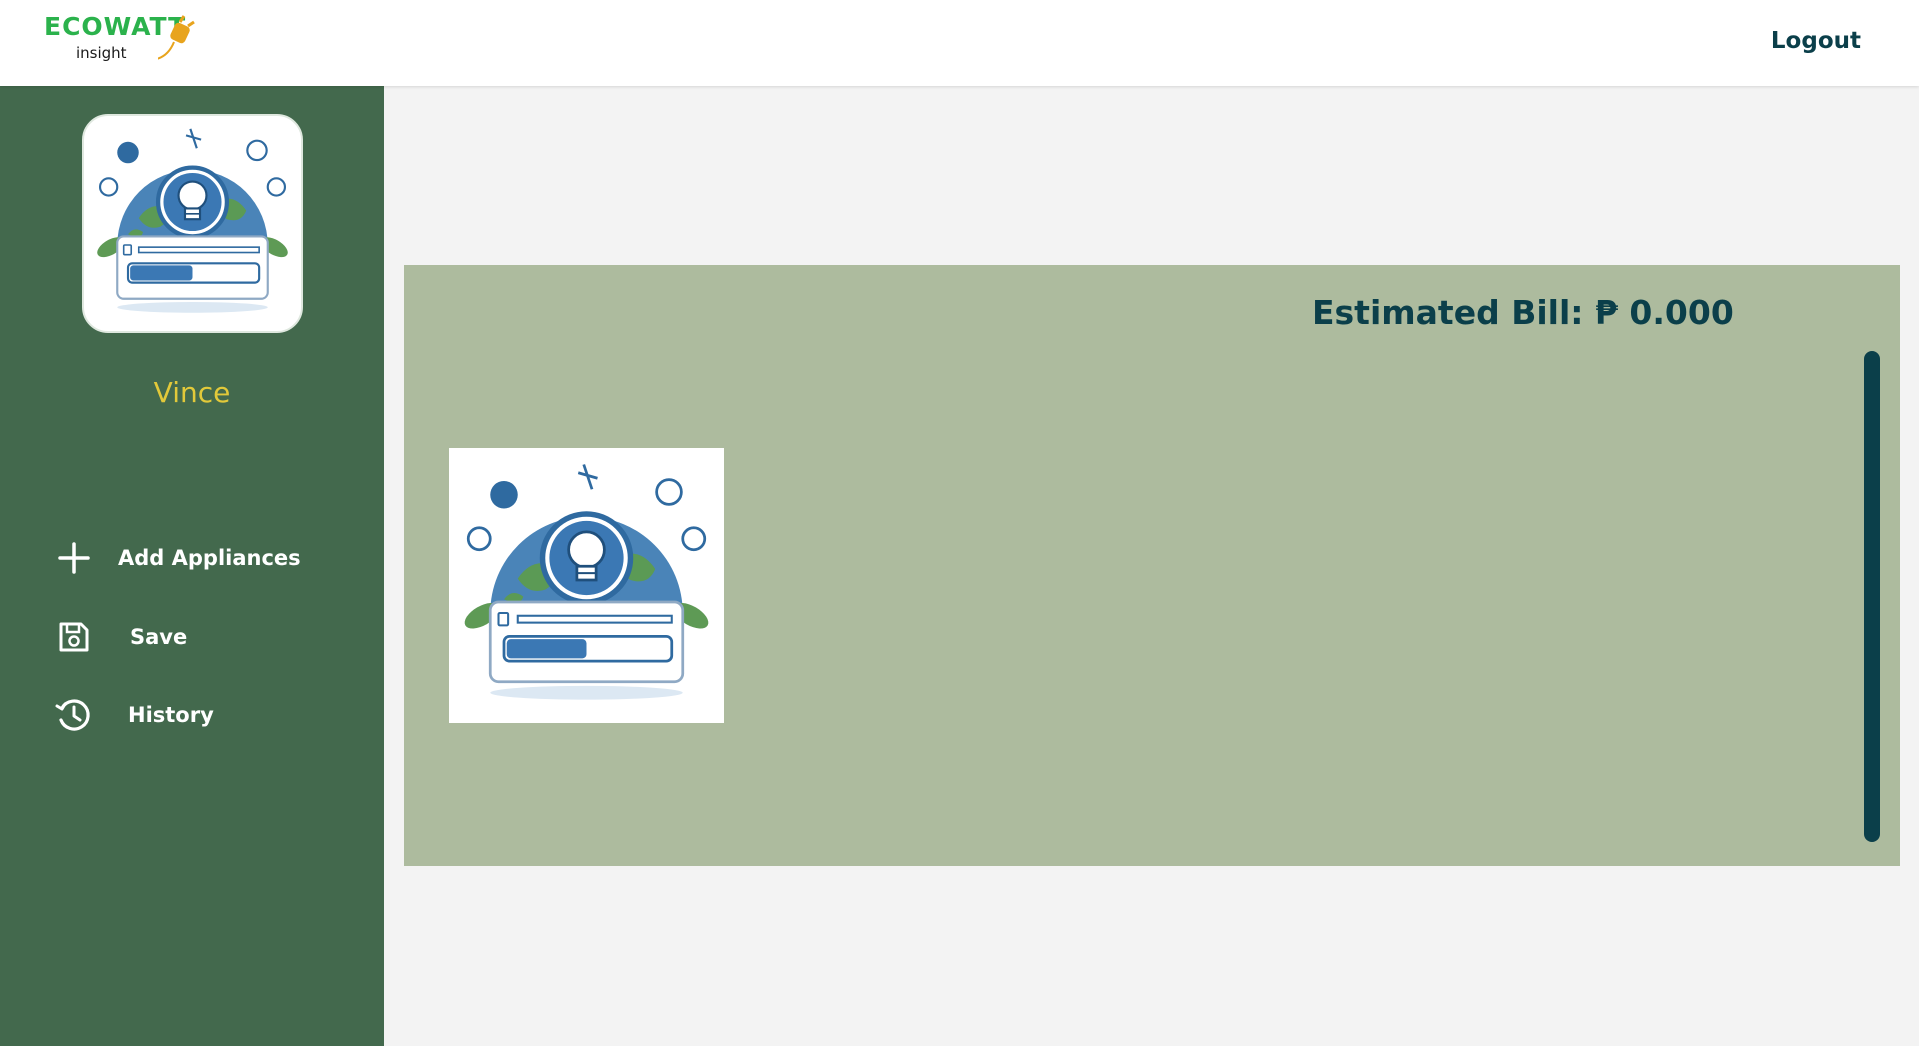  I want to click on appliance-card, so click(586, 585).